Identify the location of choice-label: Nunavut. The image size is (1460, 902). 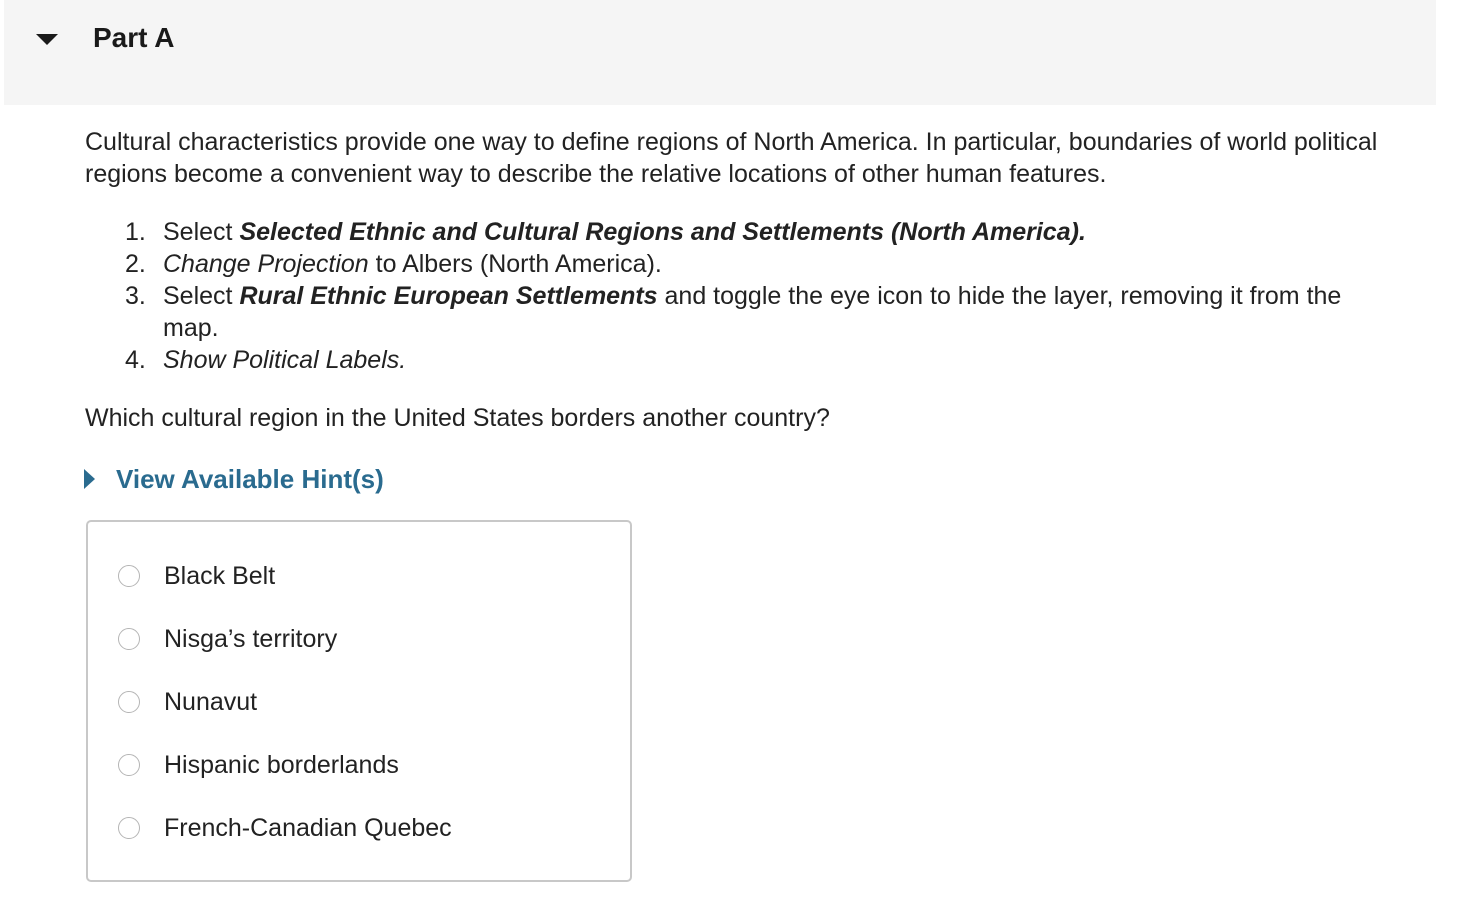
(210, 702).